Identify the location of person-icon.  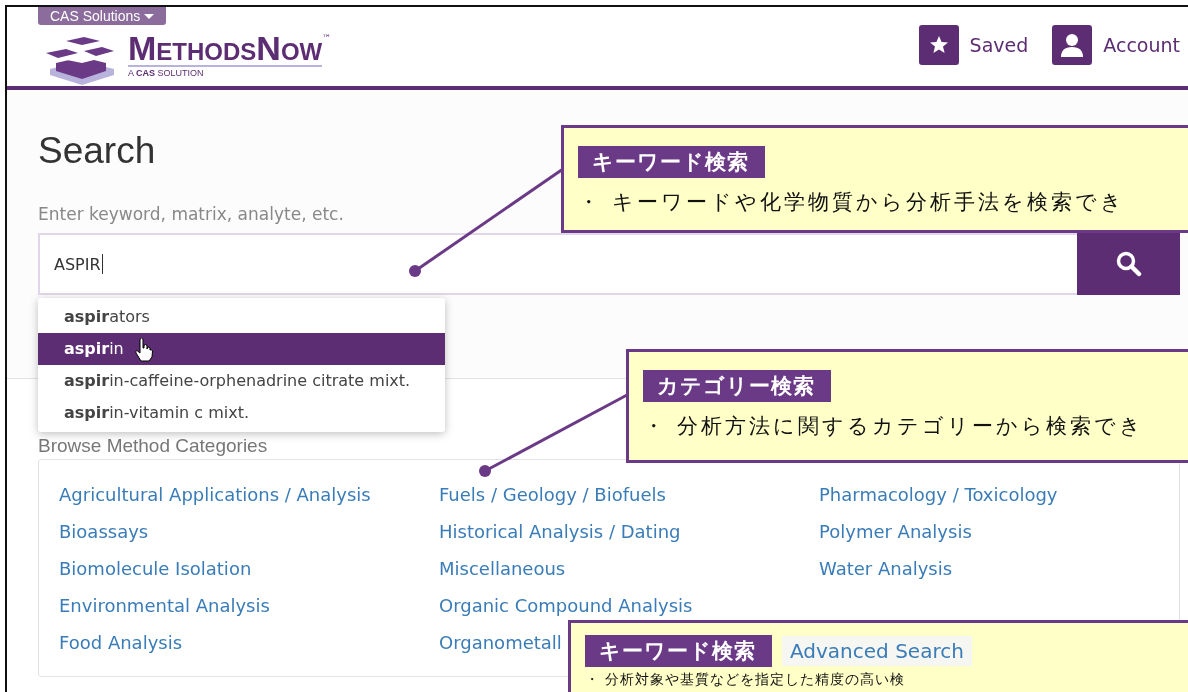
(1072, 45).